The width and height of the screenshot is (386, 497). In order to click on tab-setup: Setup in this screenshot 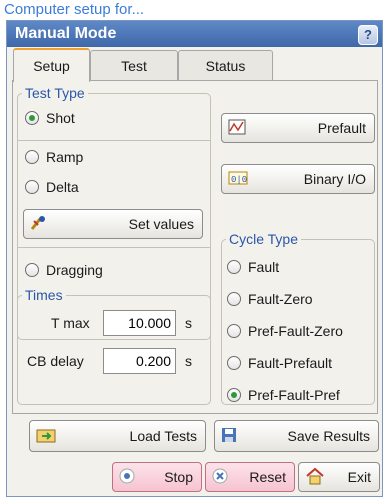, I will do `click(51, 65)`.